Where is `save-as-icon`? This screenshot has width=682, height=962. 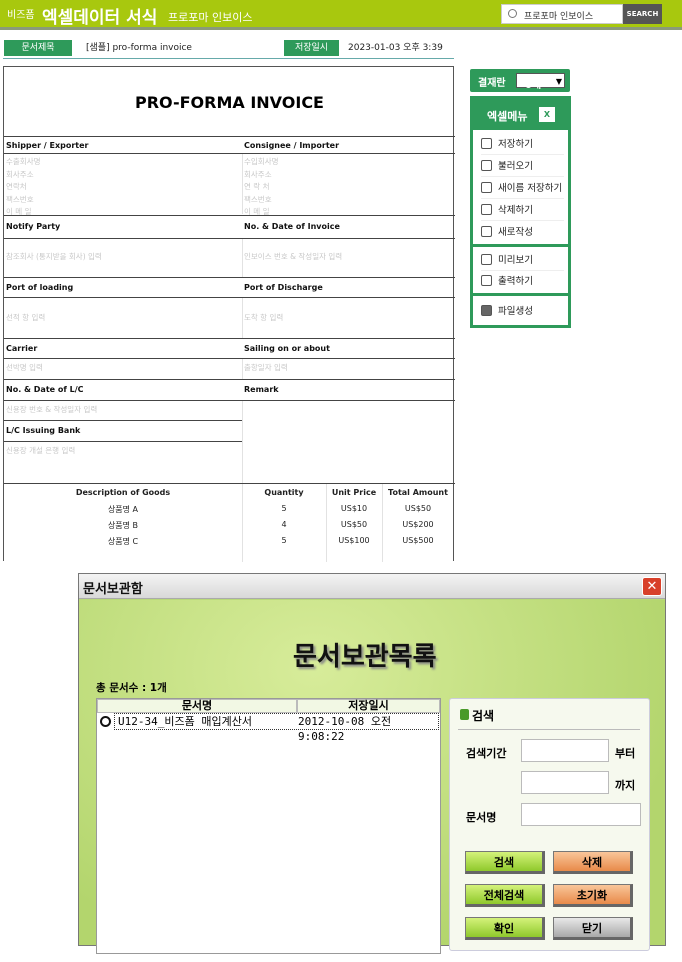 save-as-icon is located at coordinates (486, 187).